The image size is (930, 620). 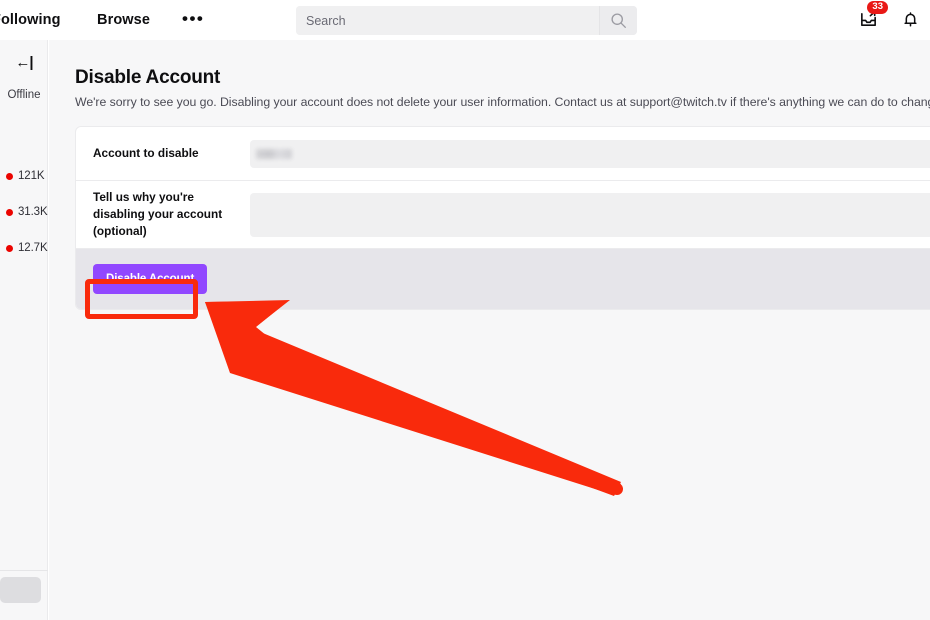 I want to click on nav-item-browse: Browse, so click(x=123, y=20).